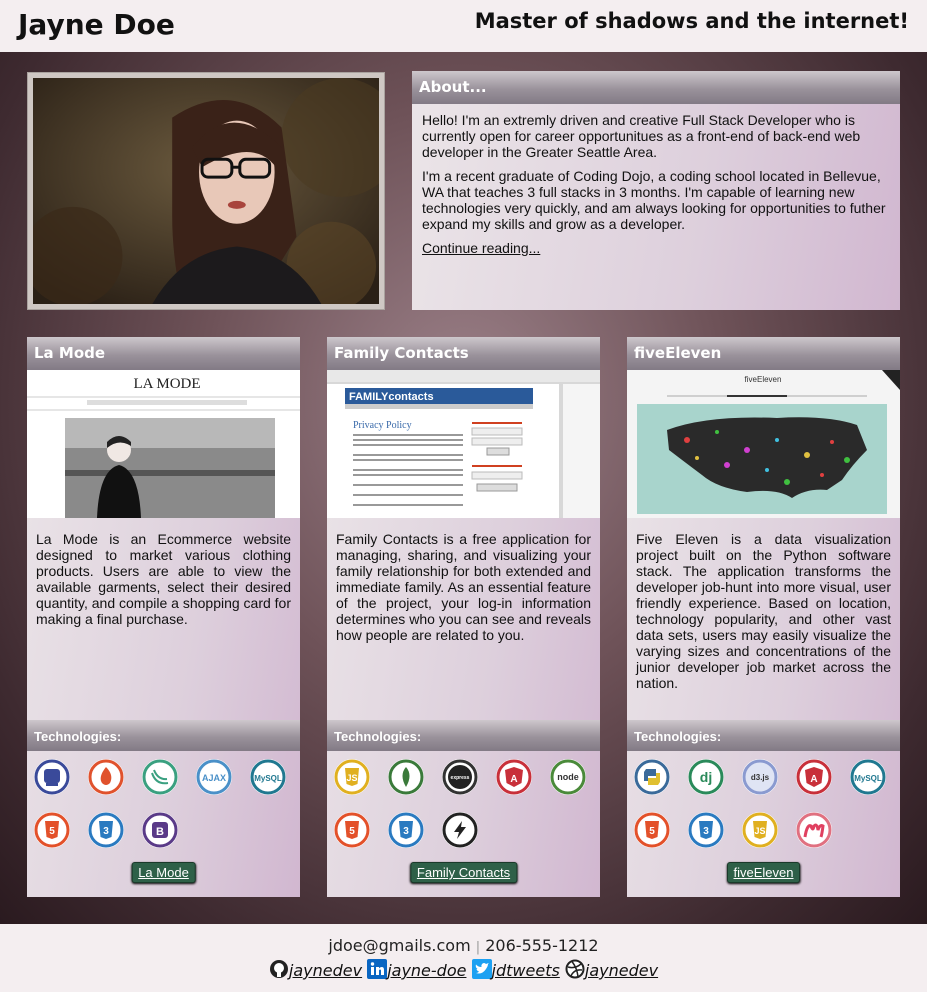  I want to click on contact-line: jdoe@gmails.com | 206-555-1212, so click(463, 945).